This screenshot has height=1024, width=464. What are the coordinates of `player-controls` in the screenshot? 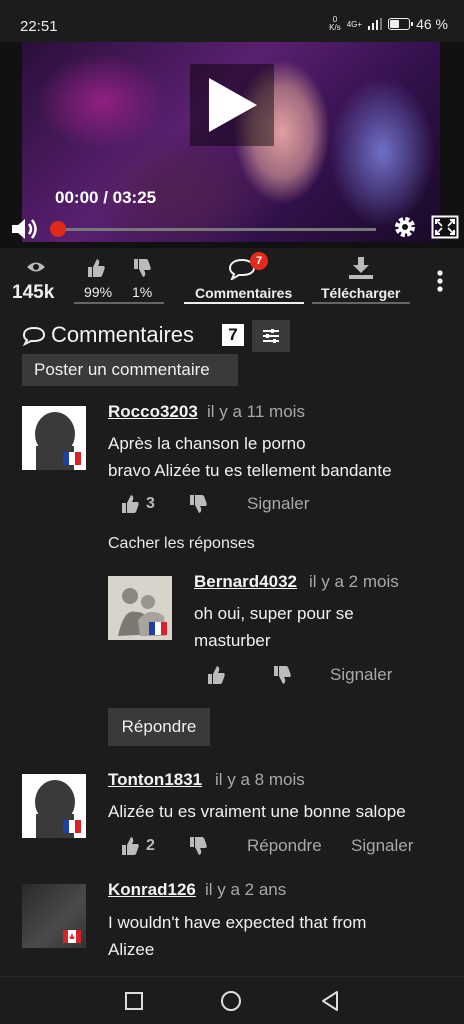 It's located at (232, 228).